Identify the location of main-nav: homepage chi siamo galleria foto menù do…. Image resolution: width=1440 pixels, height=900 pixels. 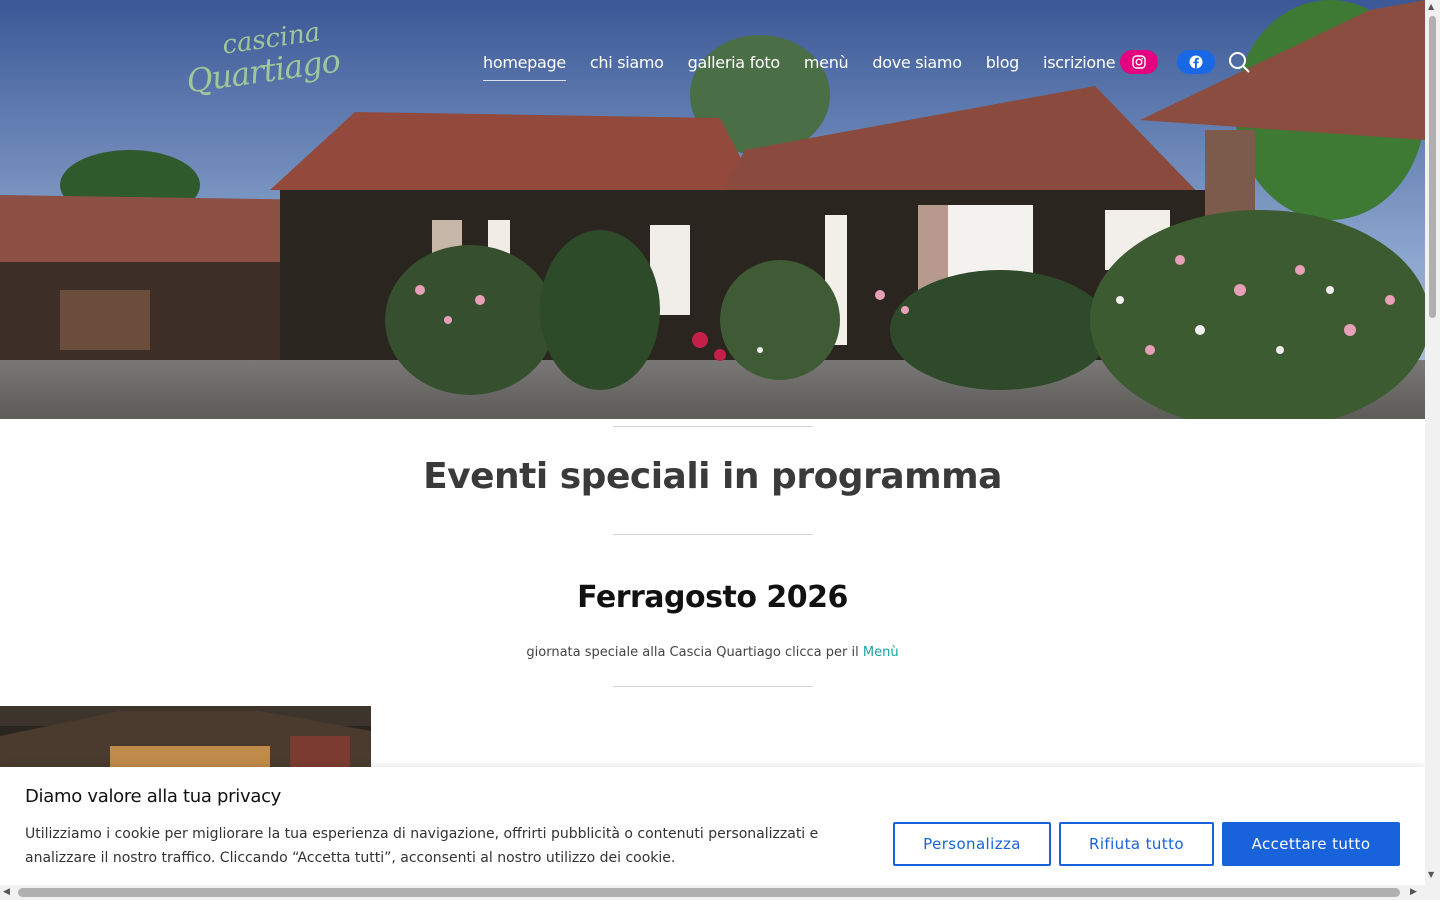
(811, 65).